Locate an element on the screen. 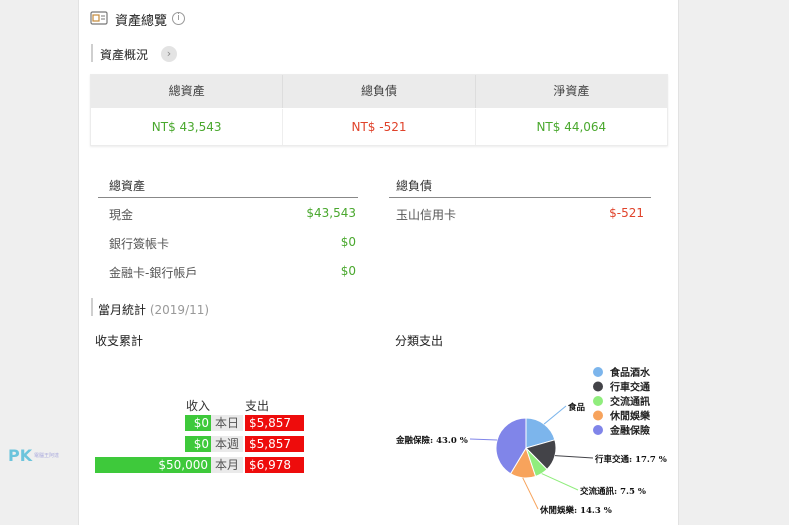 This screenshot has width=789, height=525. pie-data-label: 行車交通: 17.7 % is located at coordinates (630, 459).